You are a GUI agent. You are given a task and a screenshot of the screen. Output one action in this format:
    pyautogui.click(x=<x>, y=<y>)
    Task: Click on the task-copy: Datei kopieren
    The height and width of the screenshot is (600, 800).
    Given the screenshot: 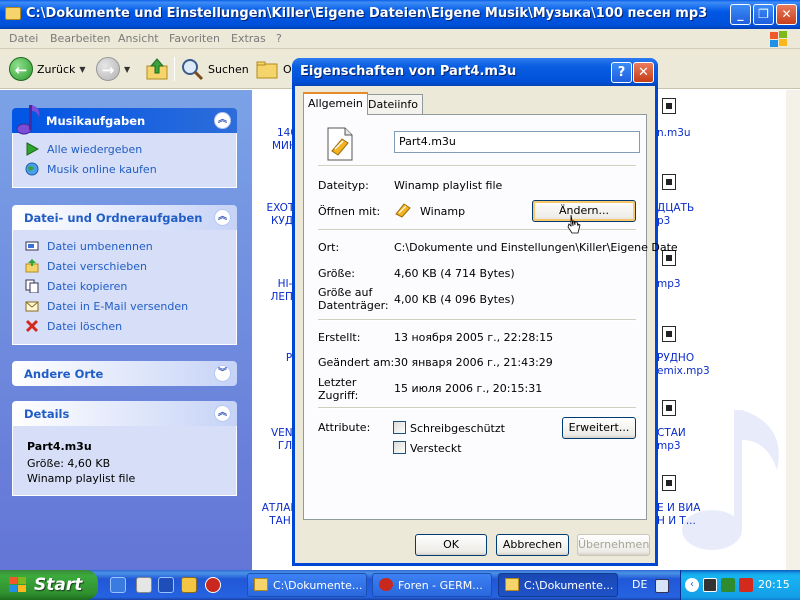 What is the action you would take?
    pyautogui.click(x=125, y=286)
    